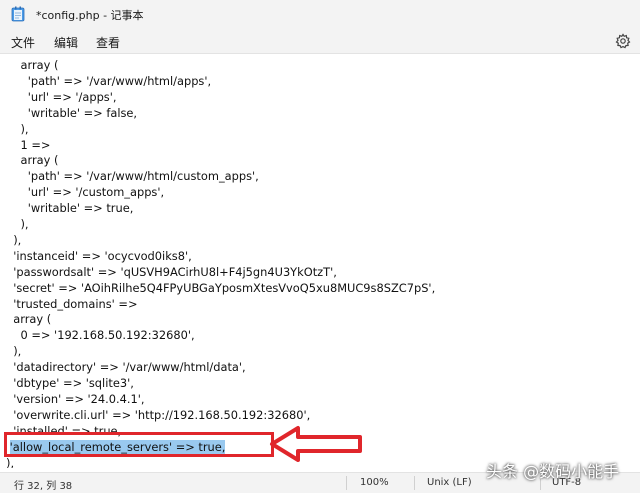  What do you see at coordinates (85, 192) in the screenshot?
I see `code-line: 'url' => '/custom_apps',` at bounding box center [85, 192].